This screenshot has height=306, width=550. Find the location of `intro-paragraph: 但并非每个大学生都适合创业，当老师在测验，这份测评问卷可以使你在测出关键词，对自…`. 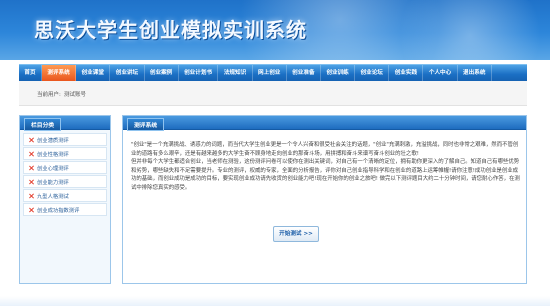

intro-paragraph: 但并非每个大学生都适合创业，当老师在测验，这份测评问卷可以使你在测出关键词，对自… is located at coordinates (325, 175).